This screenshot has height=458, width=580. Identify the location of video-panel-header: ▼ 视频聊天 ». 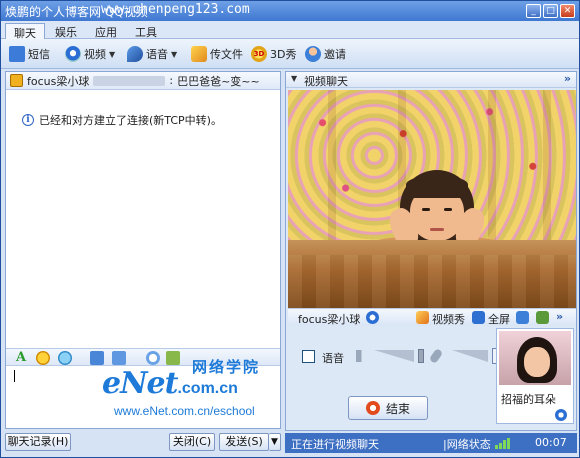
(431, 80).